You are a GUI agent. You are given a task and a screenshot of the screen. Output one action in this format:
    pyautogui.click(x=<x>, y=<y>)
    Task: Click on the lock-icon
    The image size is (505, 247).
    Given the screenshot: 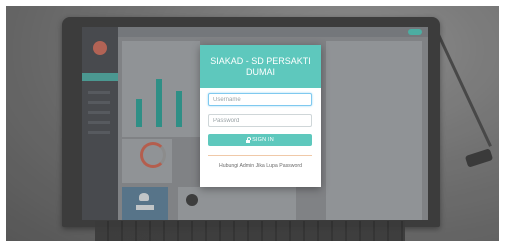 What is the action you would take?
    pyautogui.click(x=248, y=140)
    